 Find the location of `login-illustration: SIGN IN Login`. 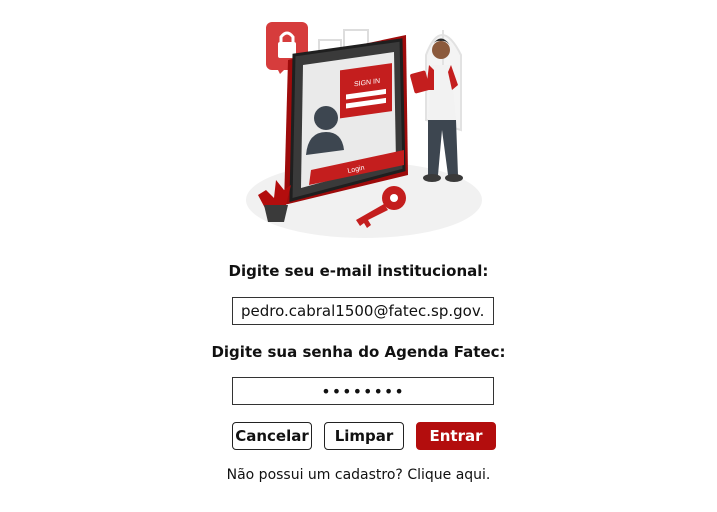

login-illustration: SIGN IN Login is located at coordinates (364, 130).